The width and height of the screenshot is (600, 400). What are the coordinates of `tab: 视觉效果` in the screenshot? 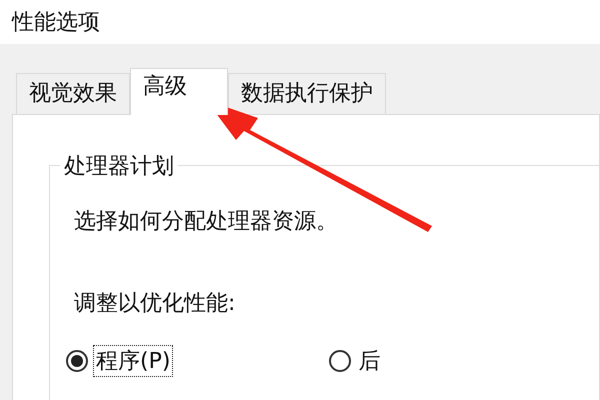 It's located at (73, 93).